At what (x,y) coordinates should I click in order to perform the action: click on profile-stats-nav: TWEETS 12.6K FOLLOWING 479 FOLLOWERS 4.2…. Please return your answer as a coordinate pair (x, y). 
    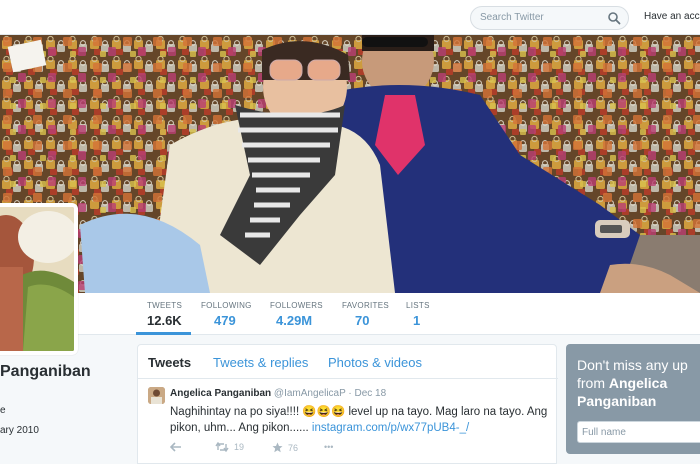
    Looking at the image, I should click on (350, 314).